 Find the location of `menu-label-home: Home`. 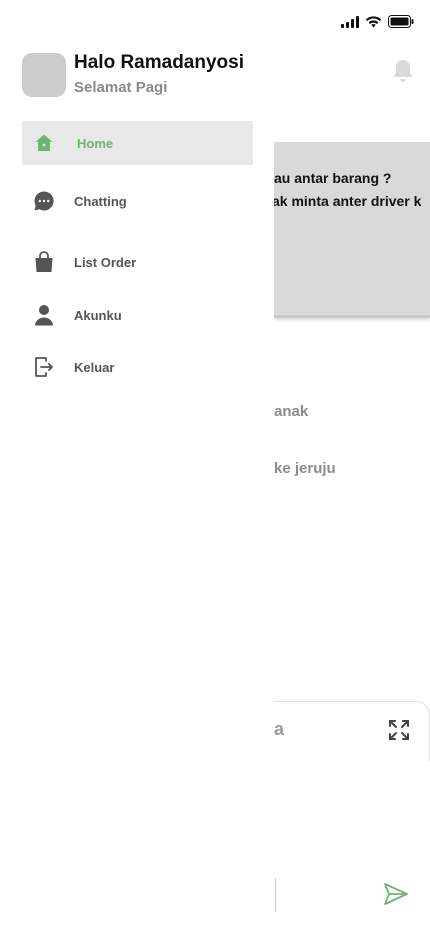

menu-label-home: Home is located at coordinates (95, 143).